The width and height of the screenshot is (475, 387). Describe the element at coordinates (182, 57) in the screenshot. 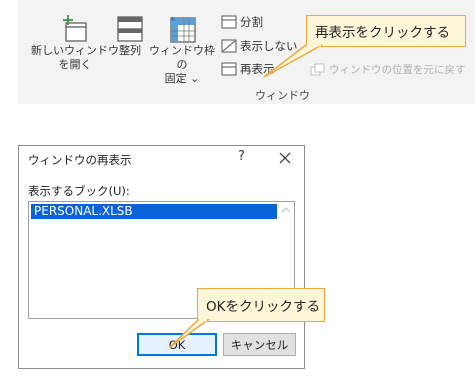

I see `freeze-panes-label-1: ウィンドウ枠の` at that location.